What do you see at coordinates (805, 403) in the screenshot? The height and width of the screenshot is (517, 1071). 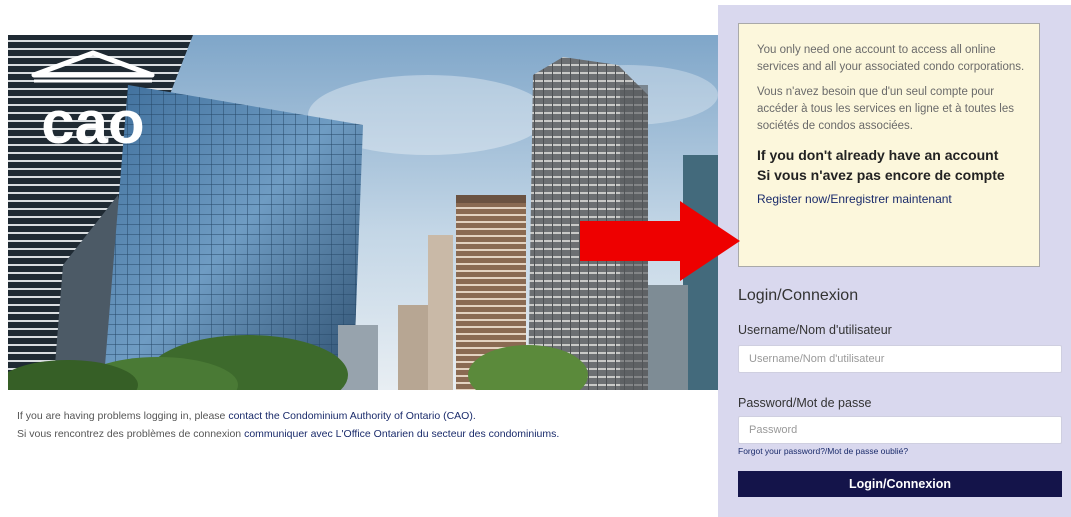 I see `password-label: Password/Mot de passe` at bounding box center [805, 403].